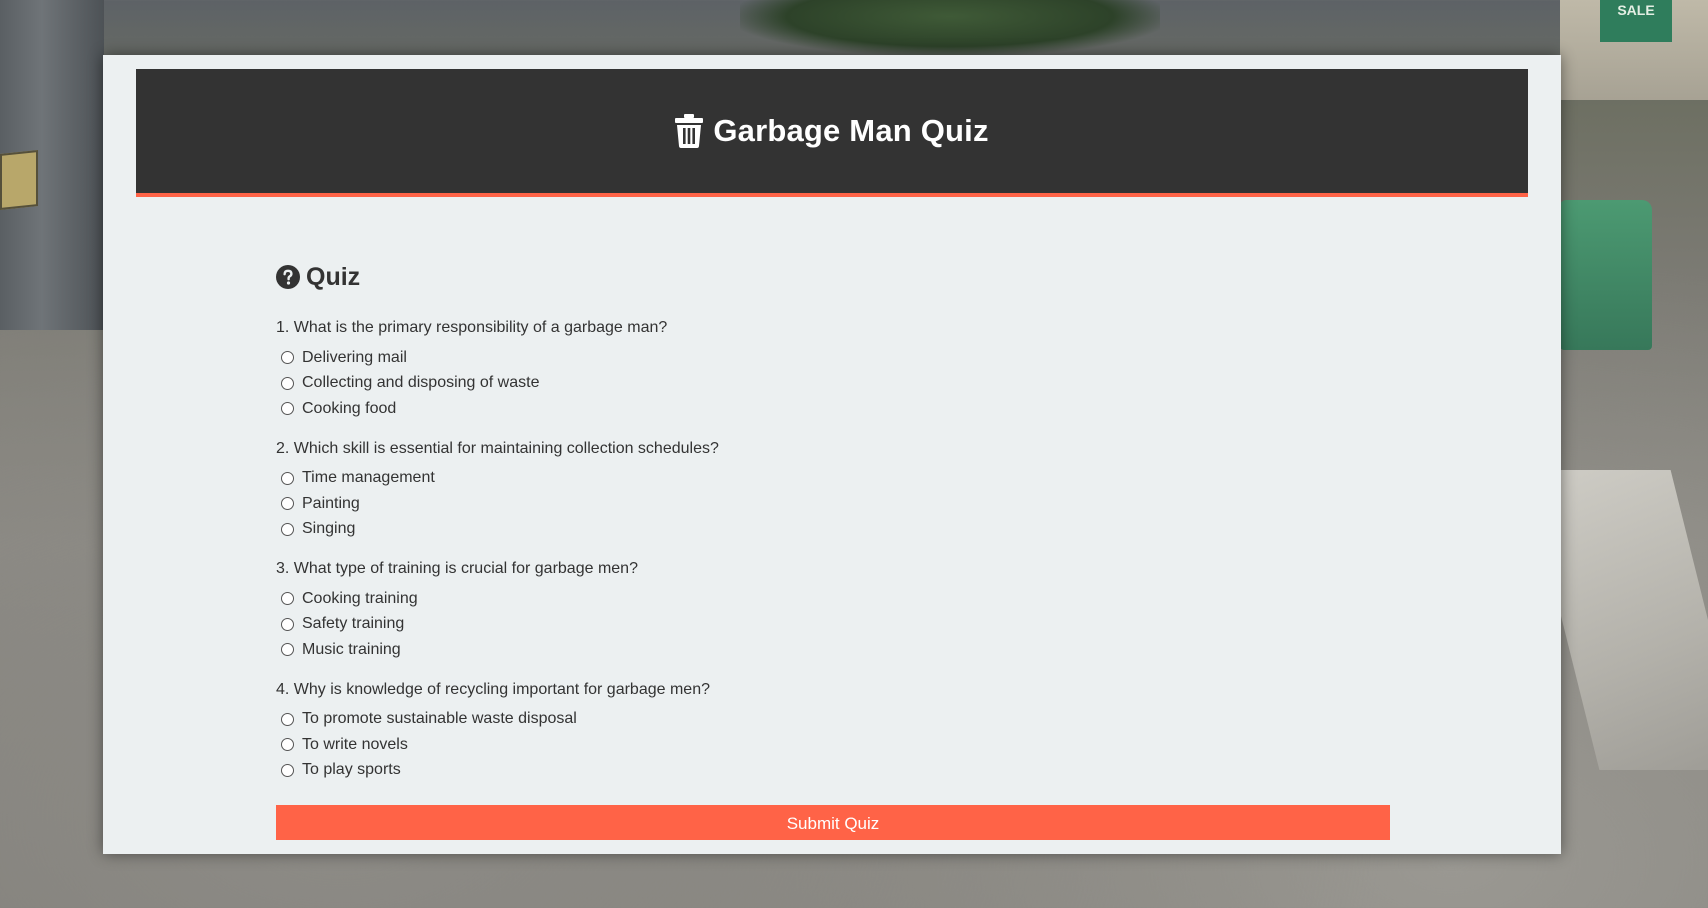  What do you see at coordinates (689, 131) in the screenshot?
I see `trash-icon` at bounding box center [689, 131].